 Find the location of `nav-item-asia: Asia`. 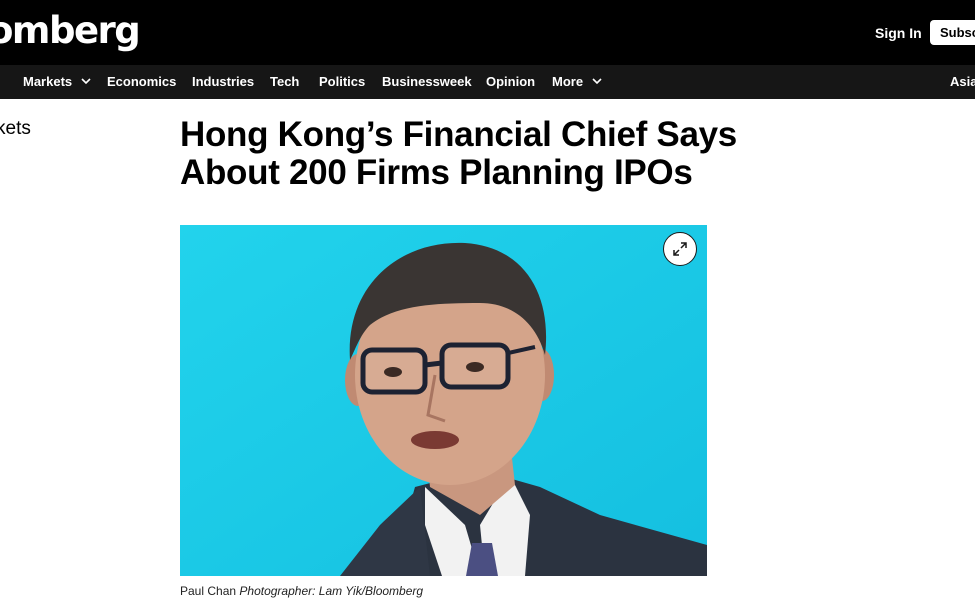

nav-item-asia: Asia is located at coordinates (962, 82).